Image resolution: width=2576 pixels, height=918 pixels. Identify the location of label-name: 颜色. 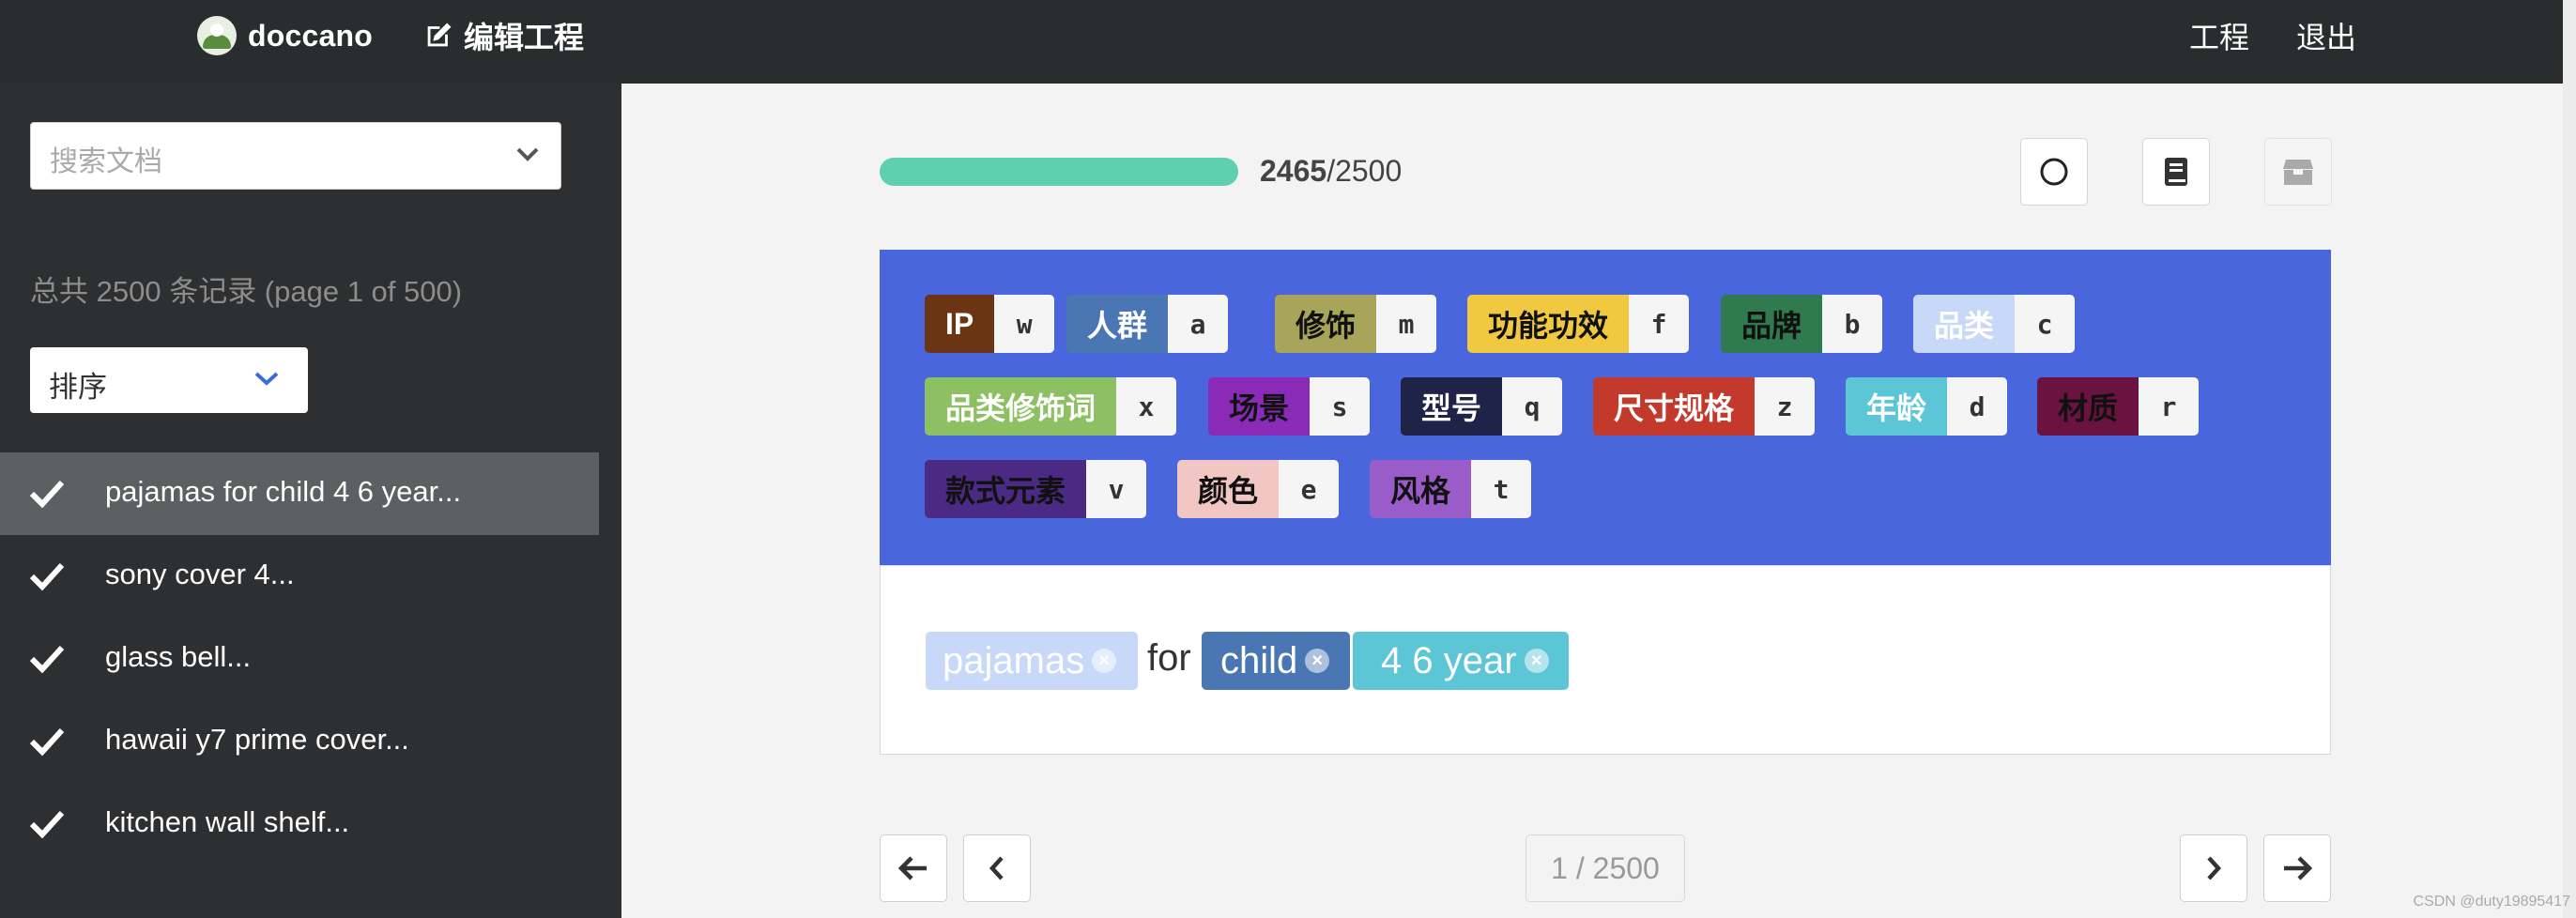
(1229, 489).